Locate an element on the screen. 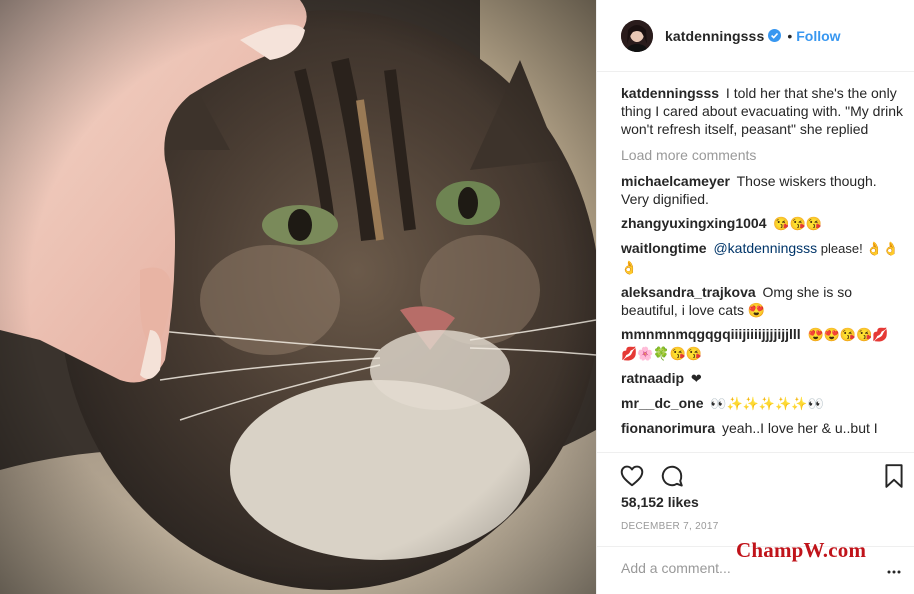  load-more-comments-button: Load more comments is located at coordinates (762, 155).